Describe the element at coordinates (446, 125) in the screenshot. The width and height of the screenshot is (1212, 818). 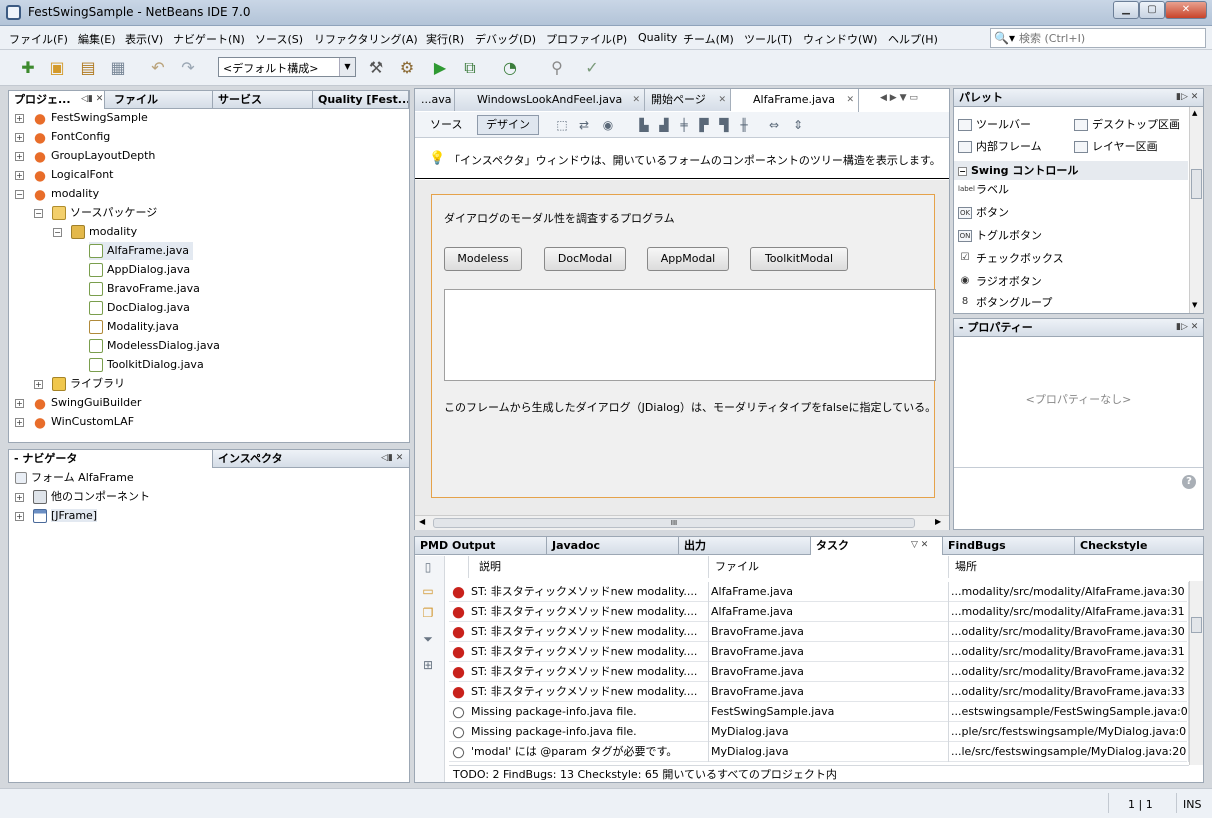
I see `source-mode-button: ソース` at that location.